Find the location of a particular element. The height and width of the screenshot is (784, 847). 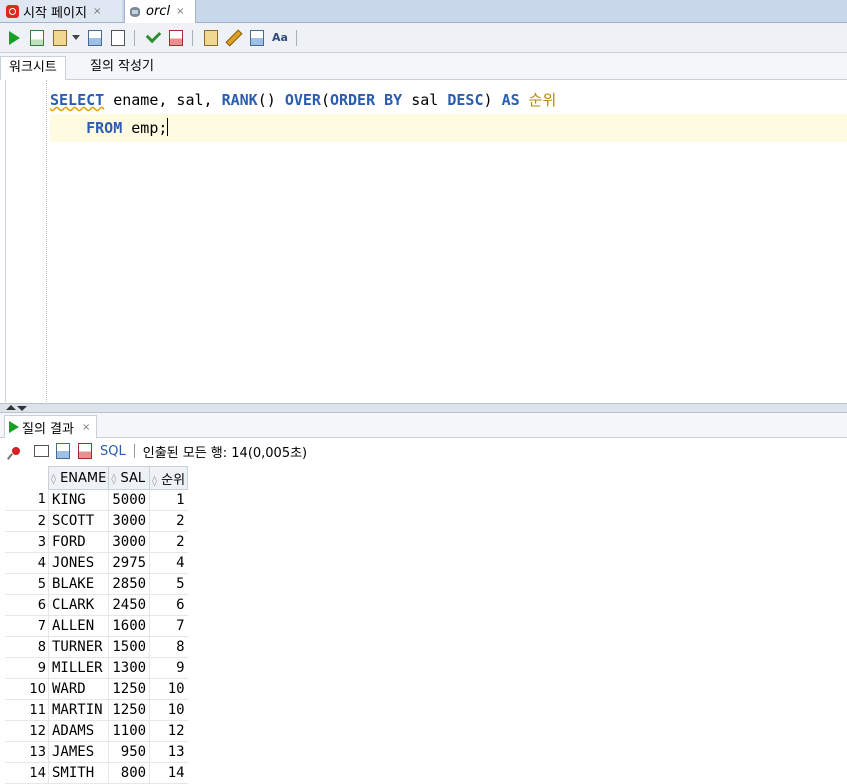

cell-ename: TURNER is located at coordinates (78, 647).